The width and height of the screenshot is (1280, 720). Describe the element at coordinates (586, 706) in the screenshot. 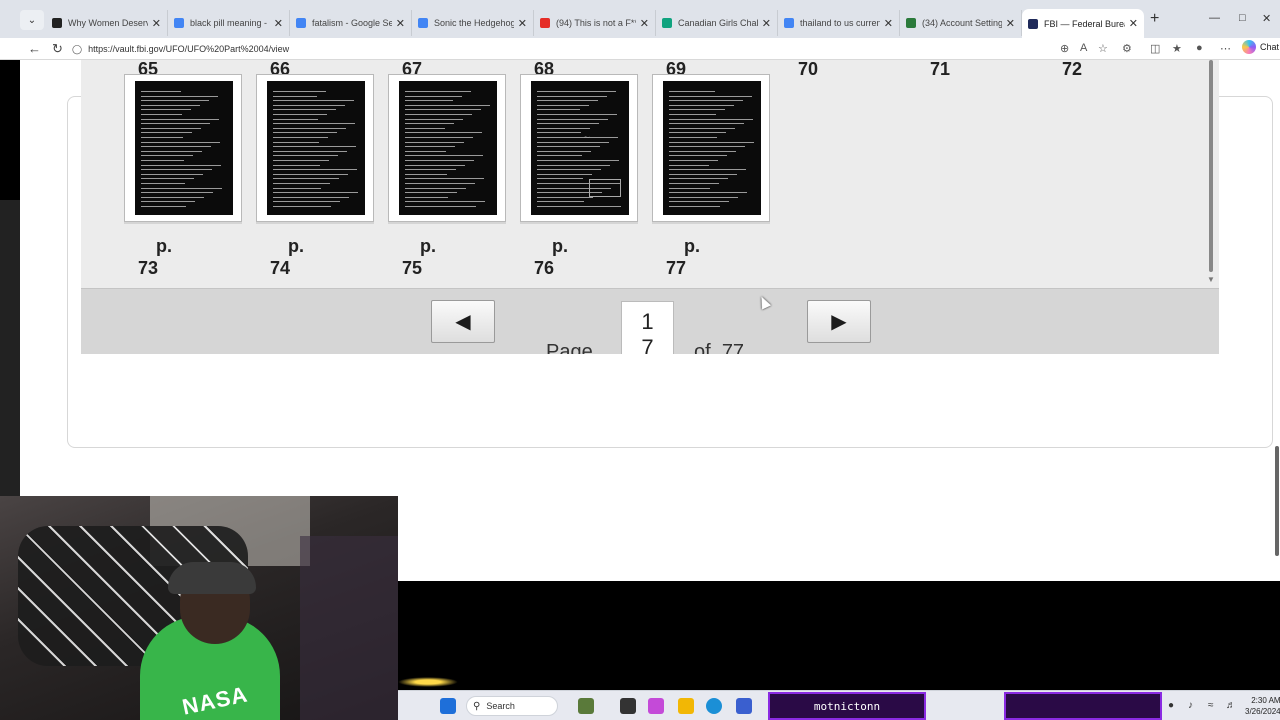

I see `widgets-icon` at that location.